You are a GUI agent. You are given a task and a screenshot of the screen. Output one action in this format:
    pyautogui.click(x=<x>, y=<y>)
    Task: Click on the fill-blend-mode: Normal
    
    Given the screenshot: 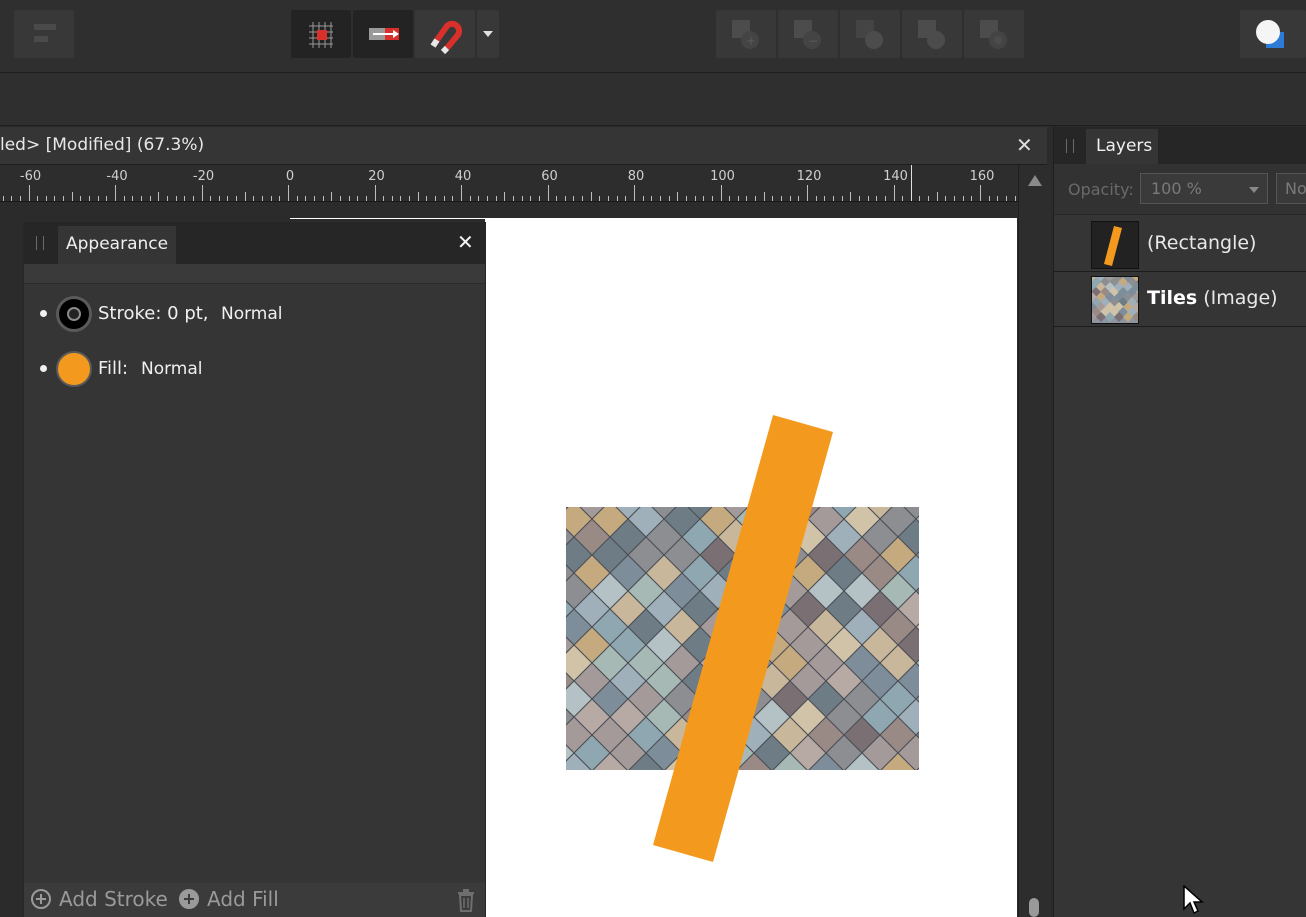 What is the action you would take?
    pyautogui.click(x=172, y=369)
    